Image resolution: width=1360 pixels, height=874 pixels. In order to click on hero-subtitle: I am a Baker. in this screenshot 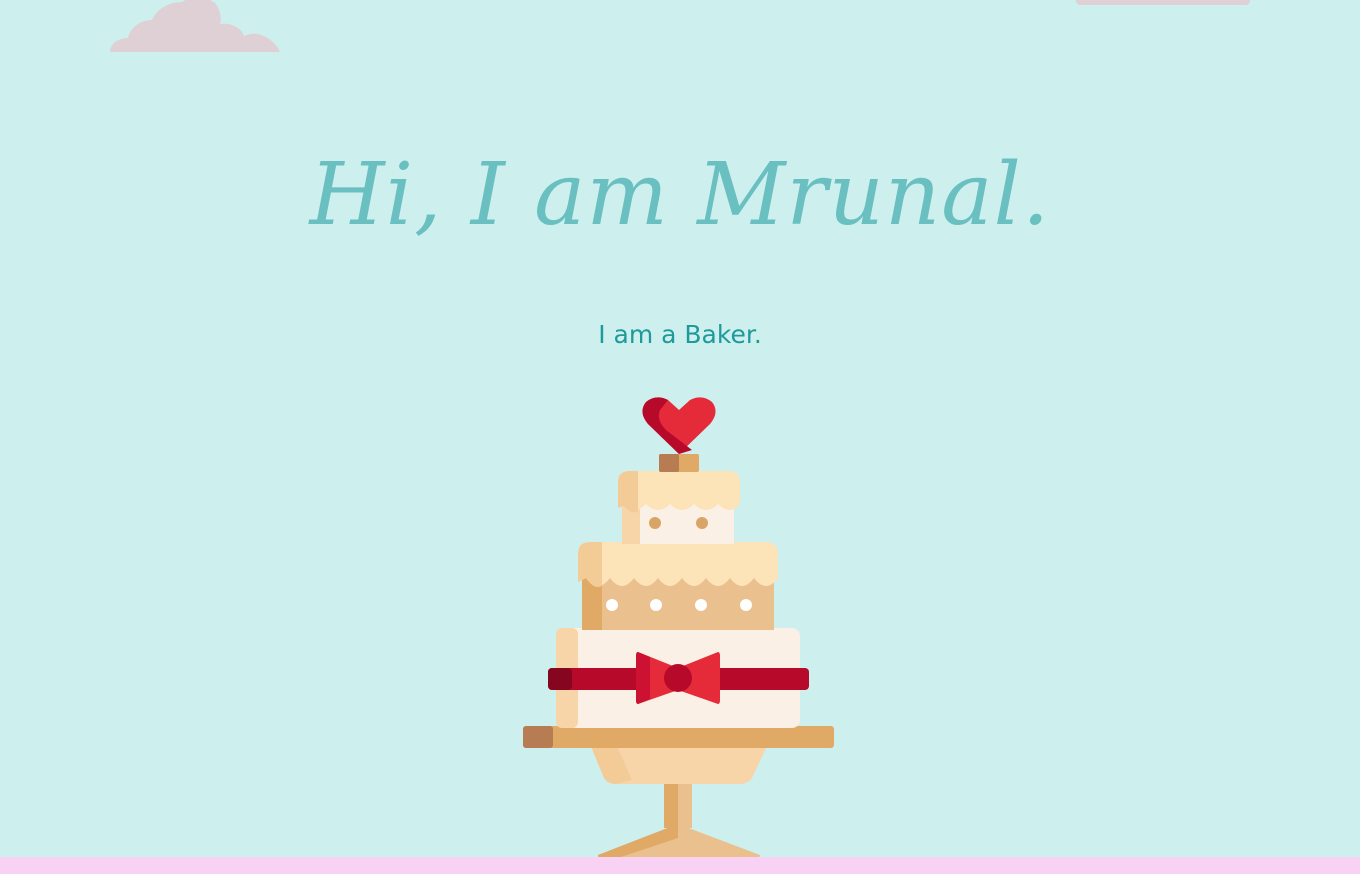, I will do `click(680, 334)`.